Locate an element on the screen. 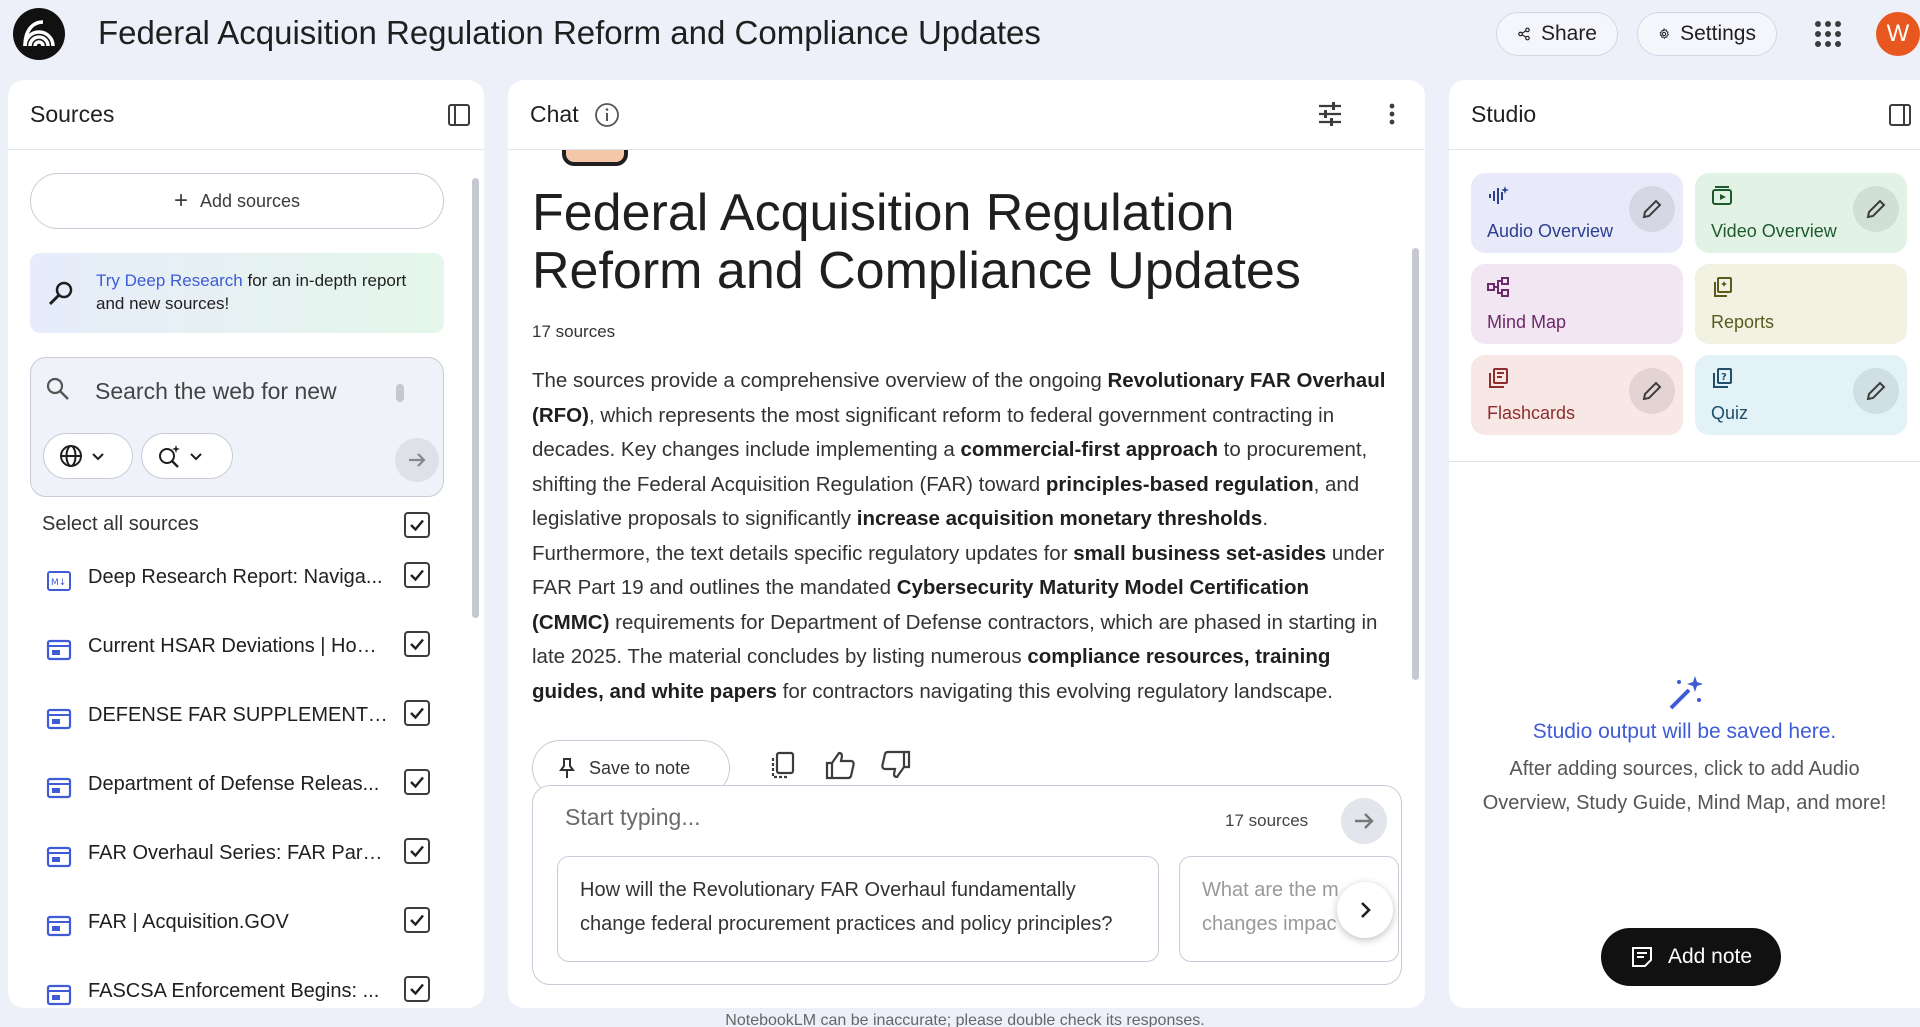  video-play-icon is located at coordinates (1722, 195).